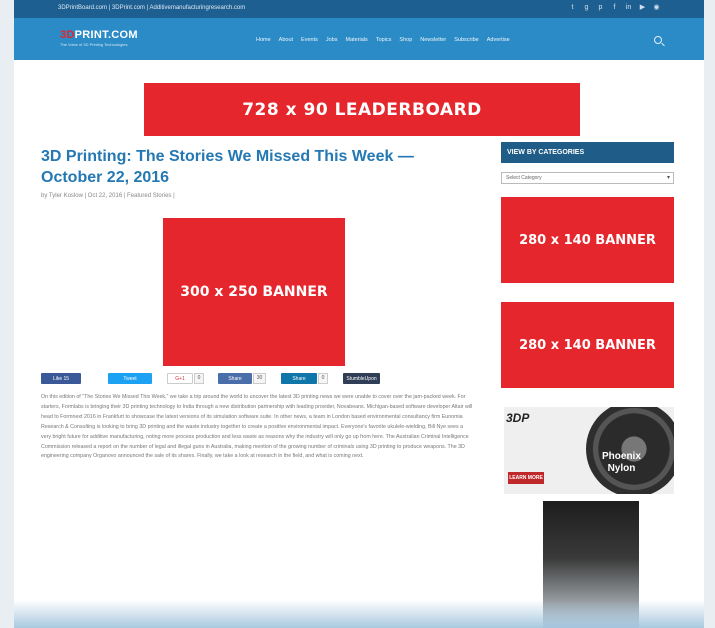 This screenshot has height=628, width=715. Describe the element at coordinates (526, 478) in the screenshot. I see `learn-more-button: LEARN MORE` at that location.